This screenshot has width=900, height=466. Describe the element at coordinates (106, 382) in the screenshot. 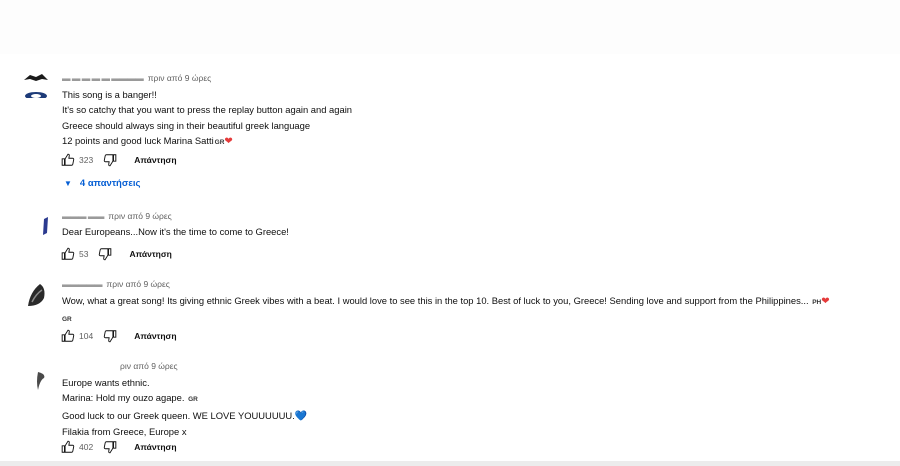

I see `comment-line: Europe wants ethnic.` at that location.